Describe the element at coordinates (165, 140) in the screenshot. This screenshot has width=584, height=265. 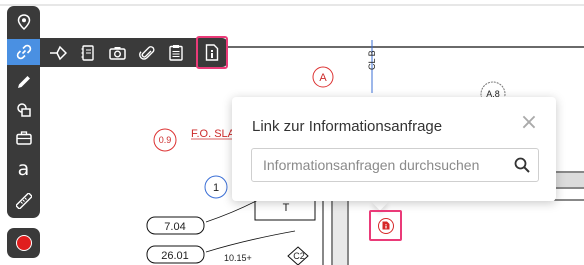
I see `grid-label-0-9: 0.9` at that location.